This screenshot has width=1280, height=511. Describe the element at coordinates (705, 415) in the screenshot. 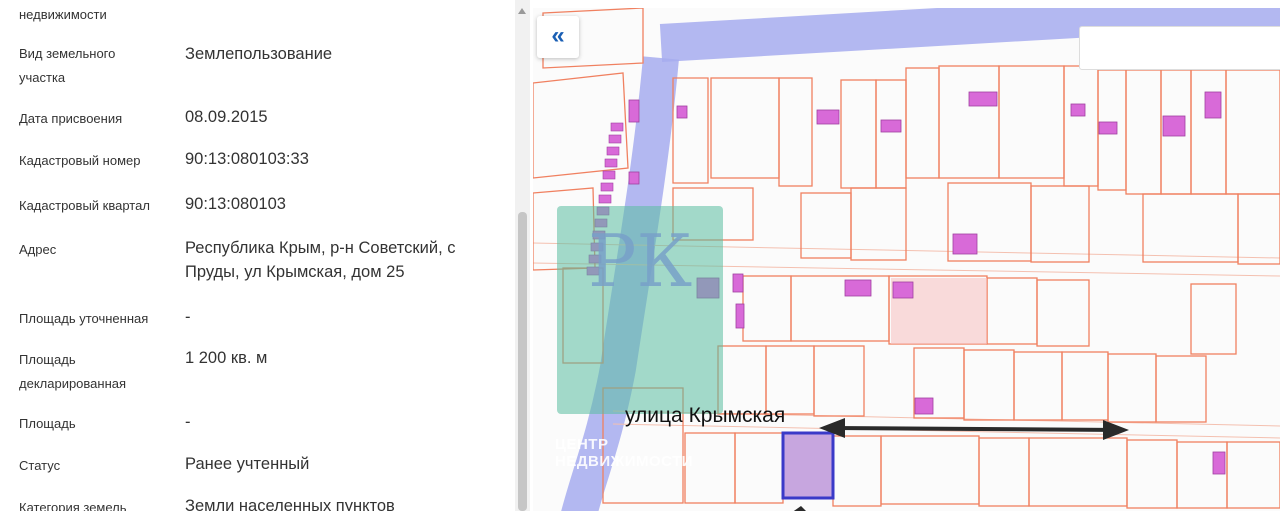

I see `street-label: улица Крымская` at that location.